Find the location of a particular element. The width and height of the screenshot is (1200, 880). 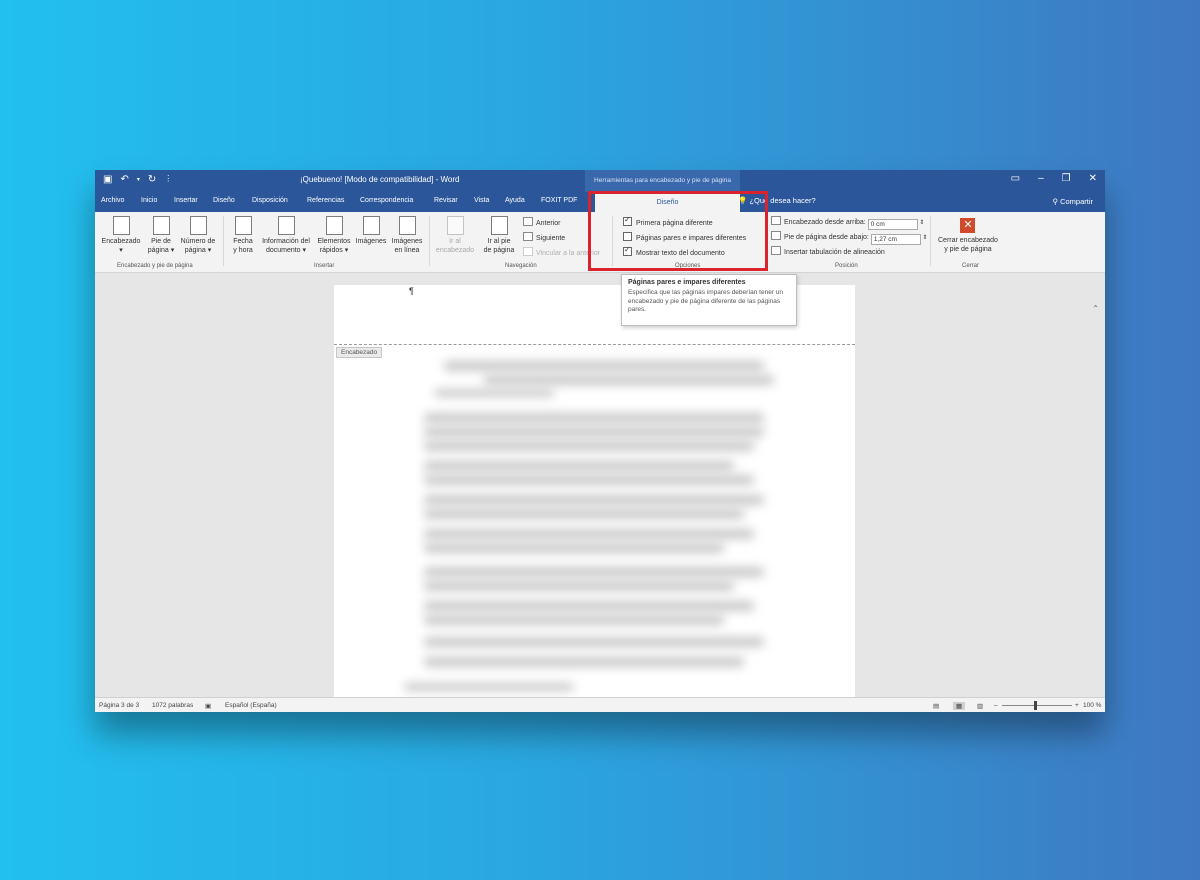

zoom-level: 100 % is located at coordinates (1092, 705).